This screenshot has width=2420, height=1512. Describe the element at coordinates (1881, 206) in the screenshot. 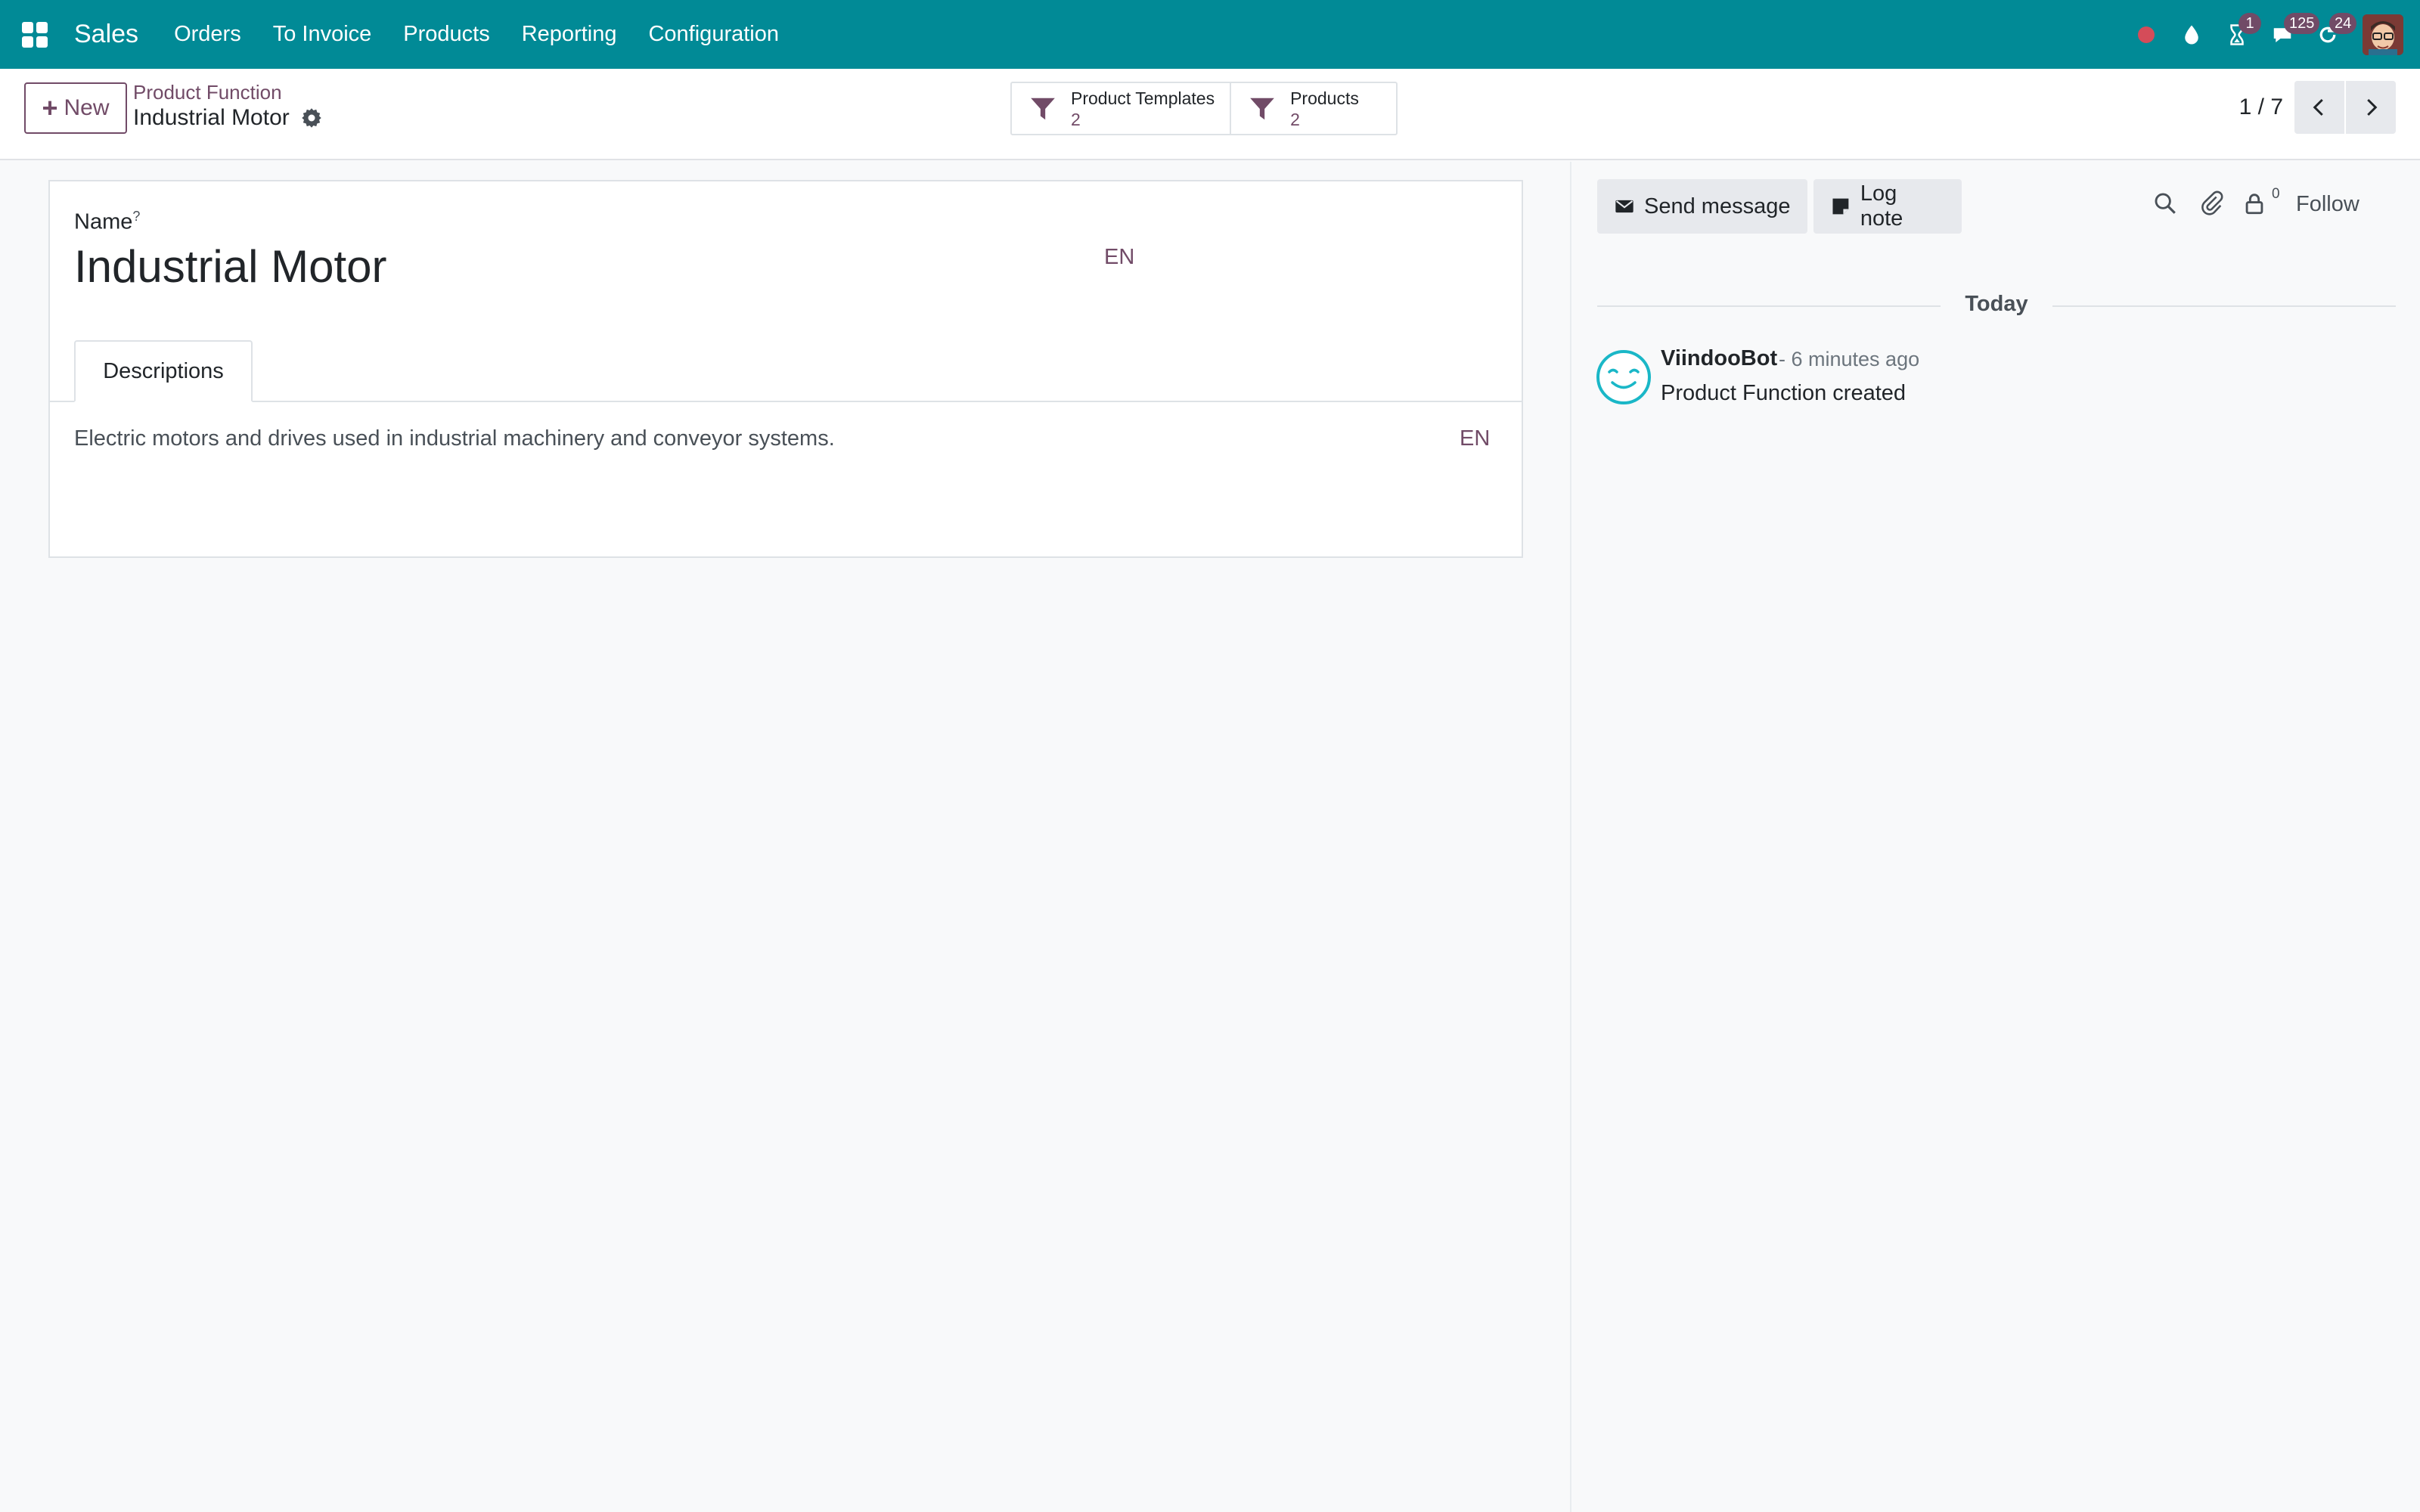

I see `log-note-label: Log note` at that location.